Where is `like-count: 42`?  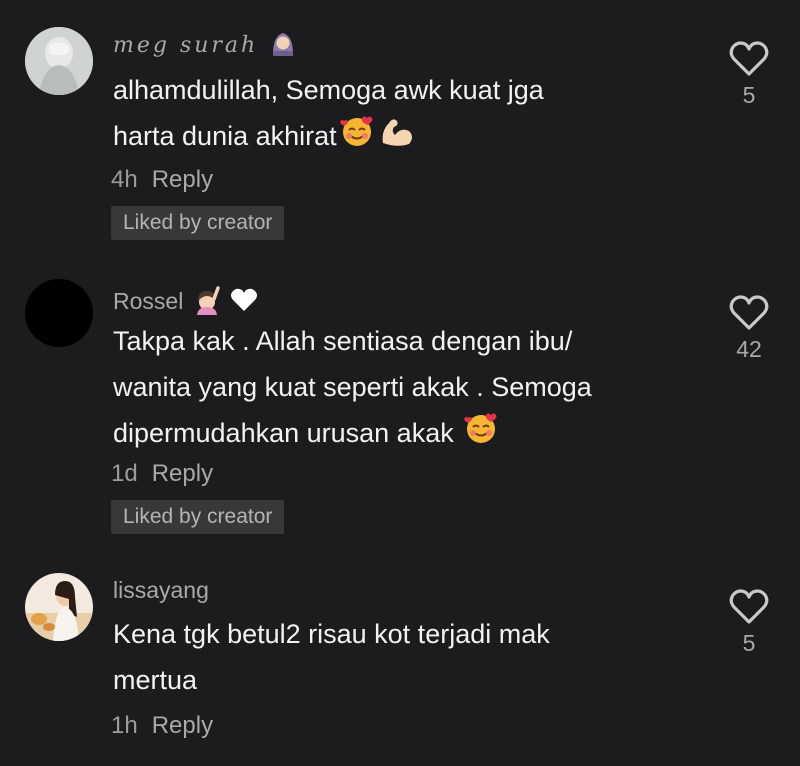 like-count: 42 is located at coordinates (749, 349).